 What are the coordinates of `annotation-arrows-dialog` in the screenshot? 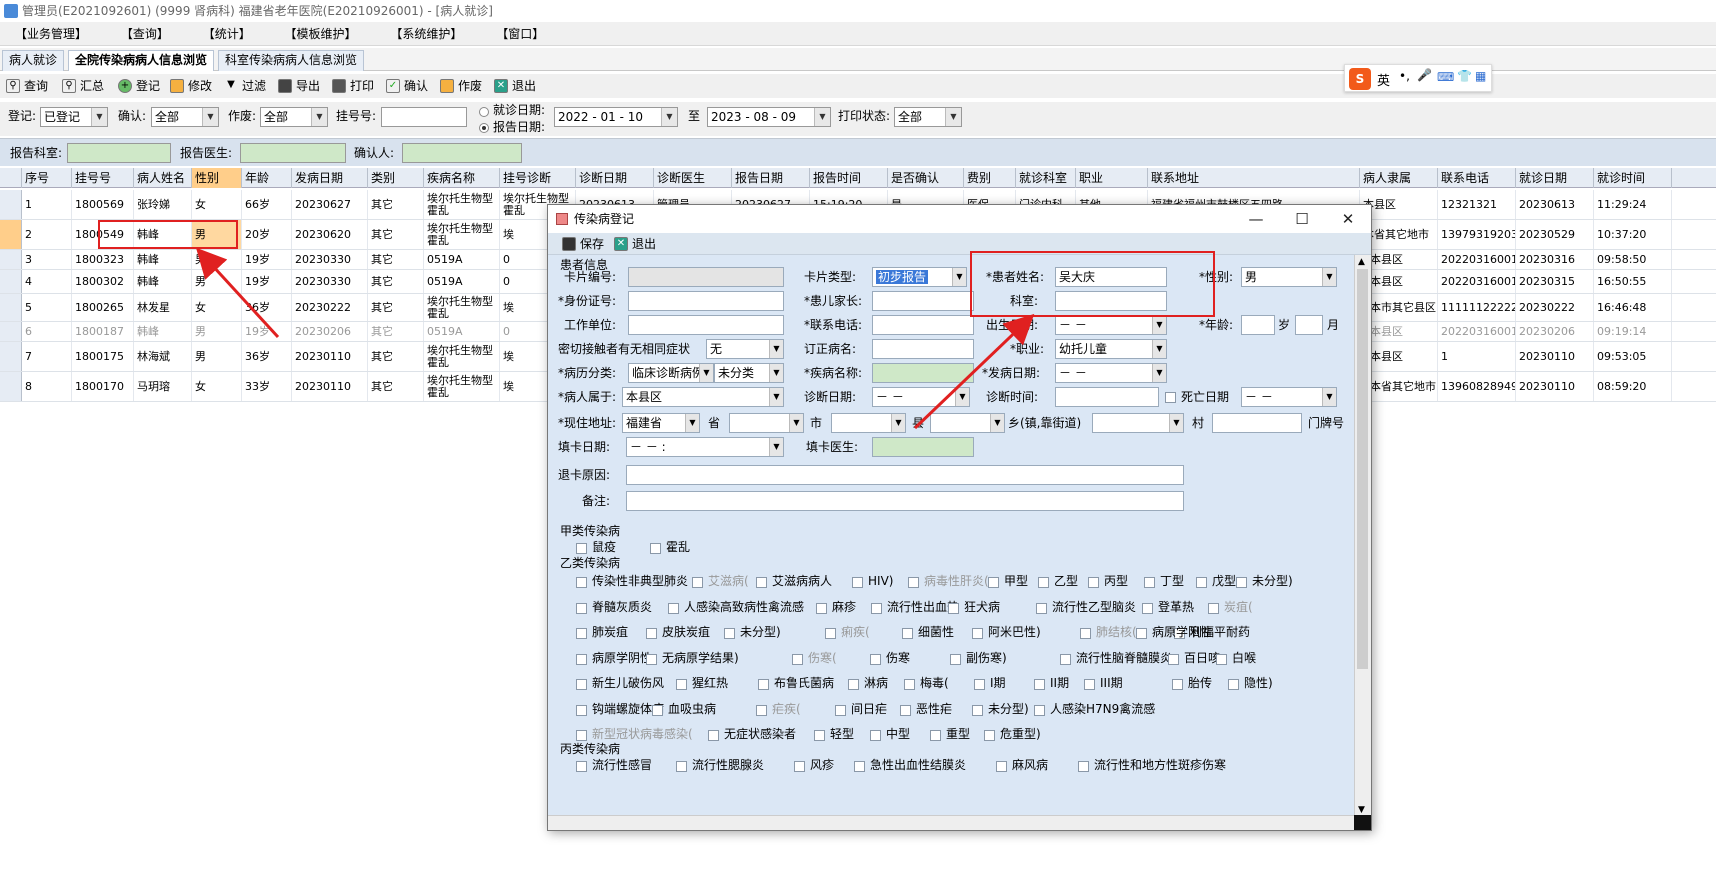 It's located at (974, 371).